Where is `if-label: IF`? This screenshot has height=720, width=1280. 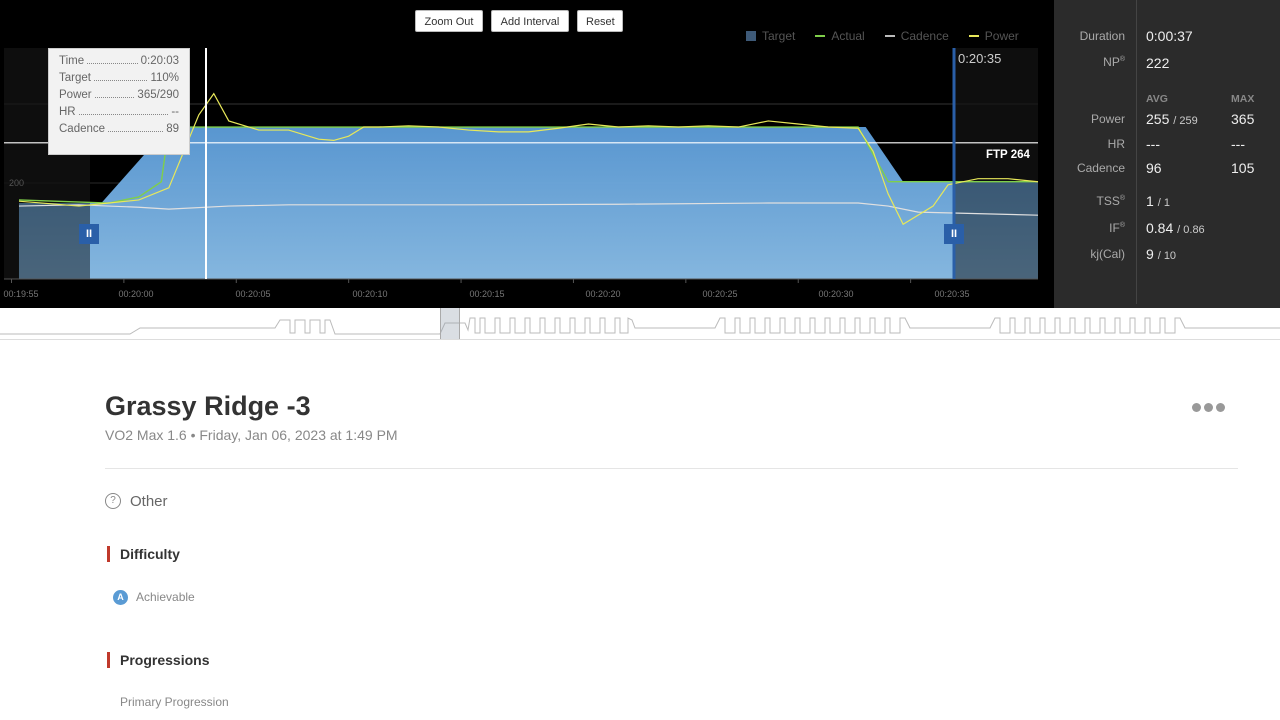 if-label: IF is located at coordinates (1114, 228).